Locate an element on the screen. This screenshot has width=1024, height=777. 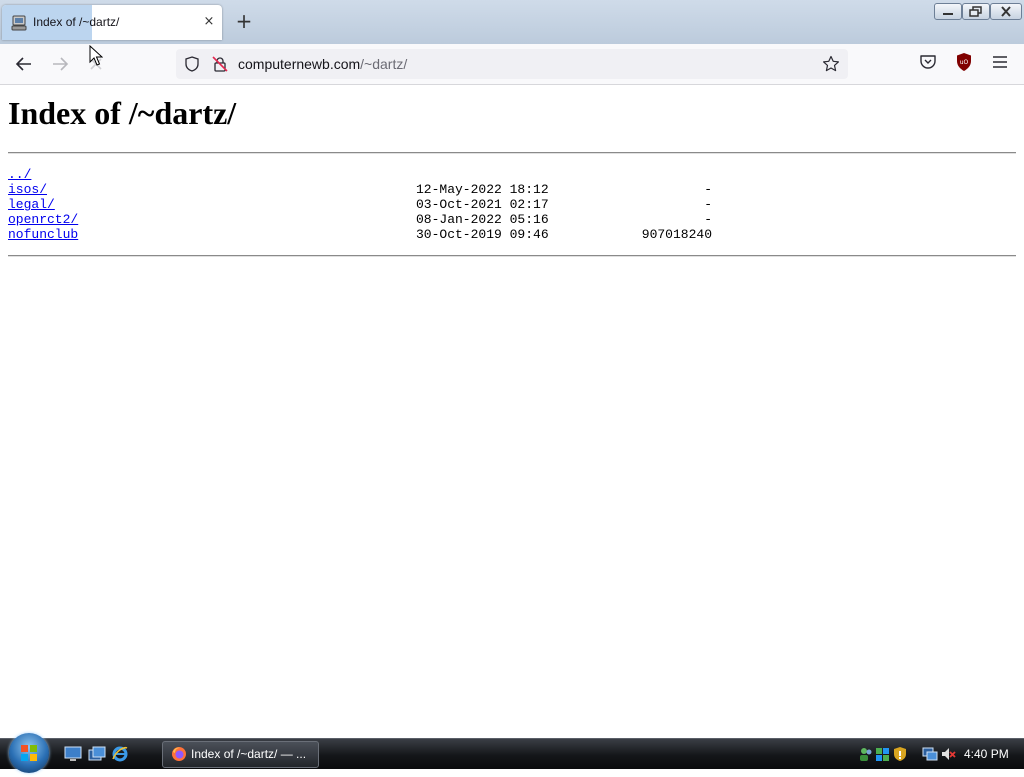
svg-text: uO is located at coordinates (964, 62).